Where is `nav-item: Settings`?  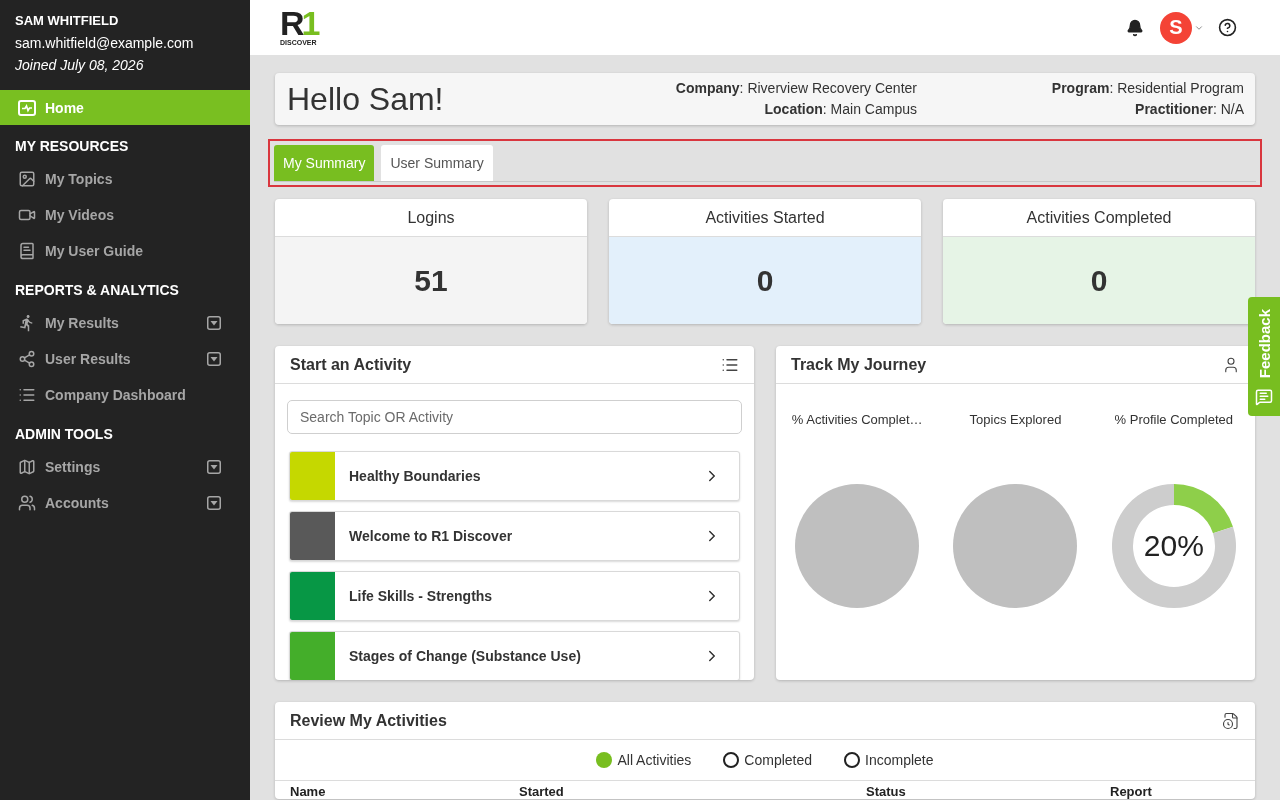 nav-item: Settings is located at coordinates (125, 467).